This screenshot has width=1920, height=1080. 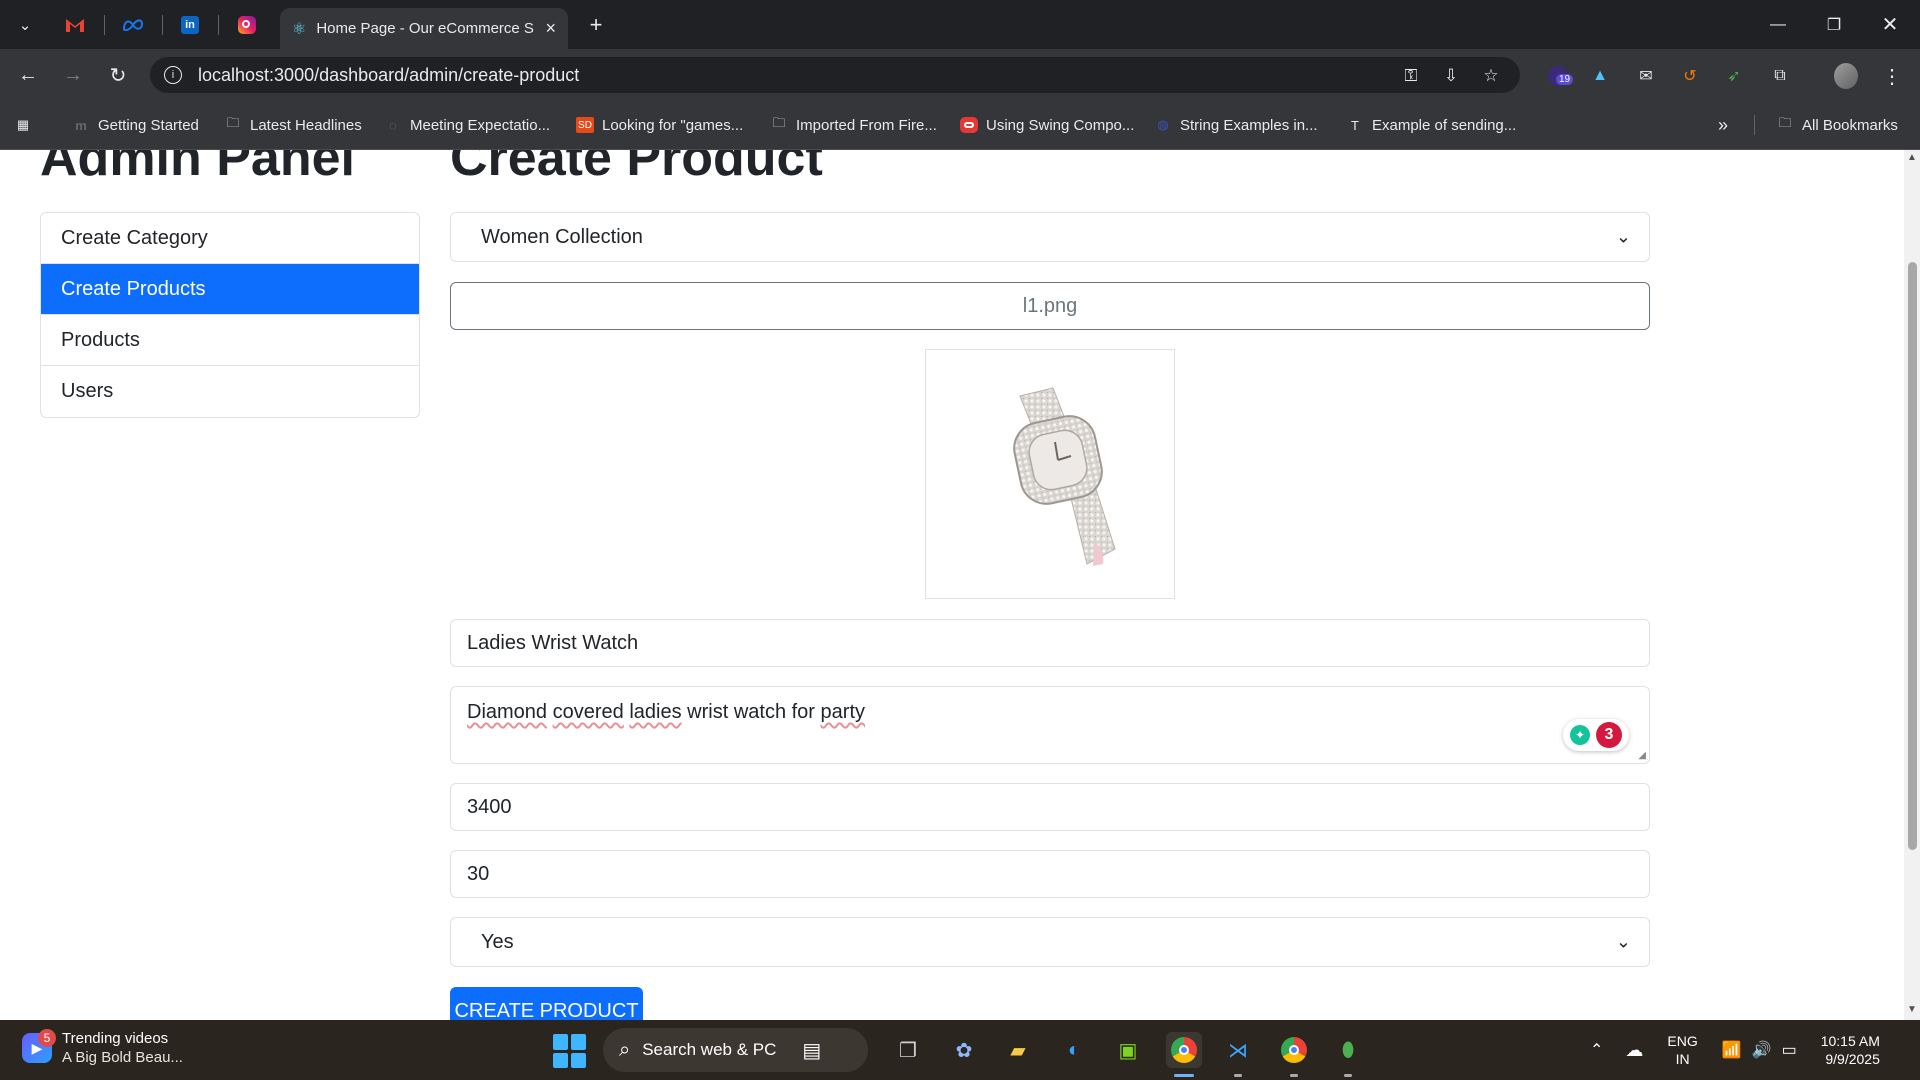 What do you see at coordinates (585, 125) in the screenshot?
I see `sd-icon: SD` at bounding box center [585, 125].